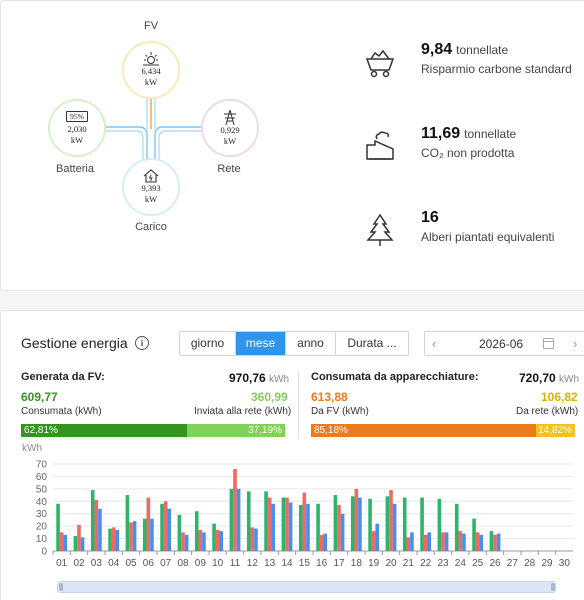  I want to click on y-tick-label: 30, so click(42, 514).